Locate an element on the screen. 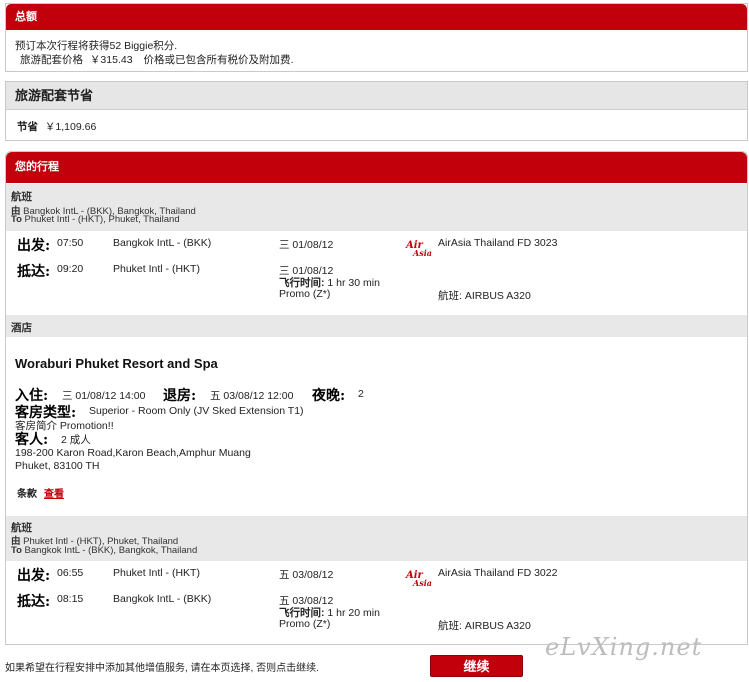 The image size is (749, 682). depart-airport: Phuket Intl - (HKT) is located at coordinates (156, 573).